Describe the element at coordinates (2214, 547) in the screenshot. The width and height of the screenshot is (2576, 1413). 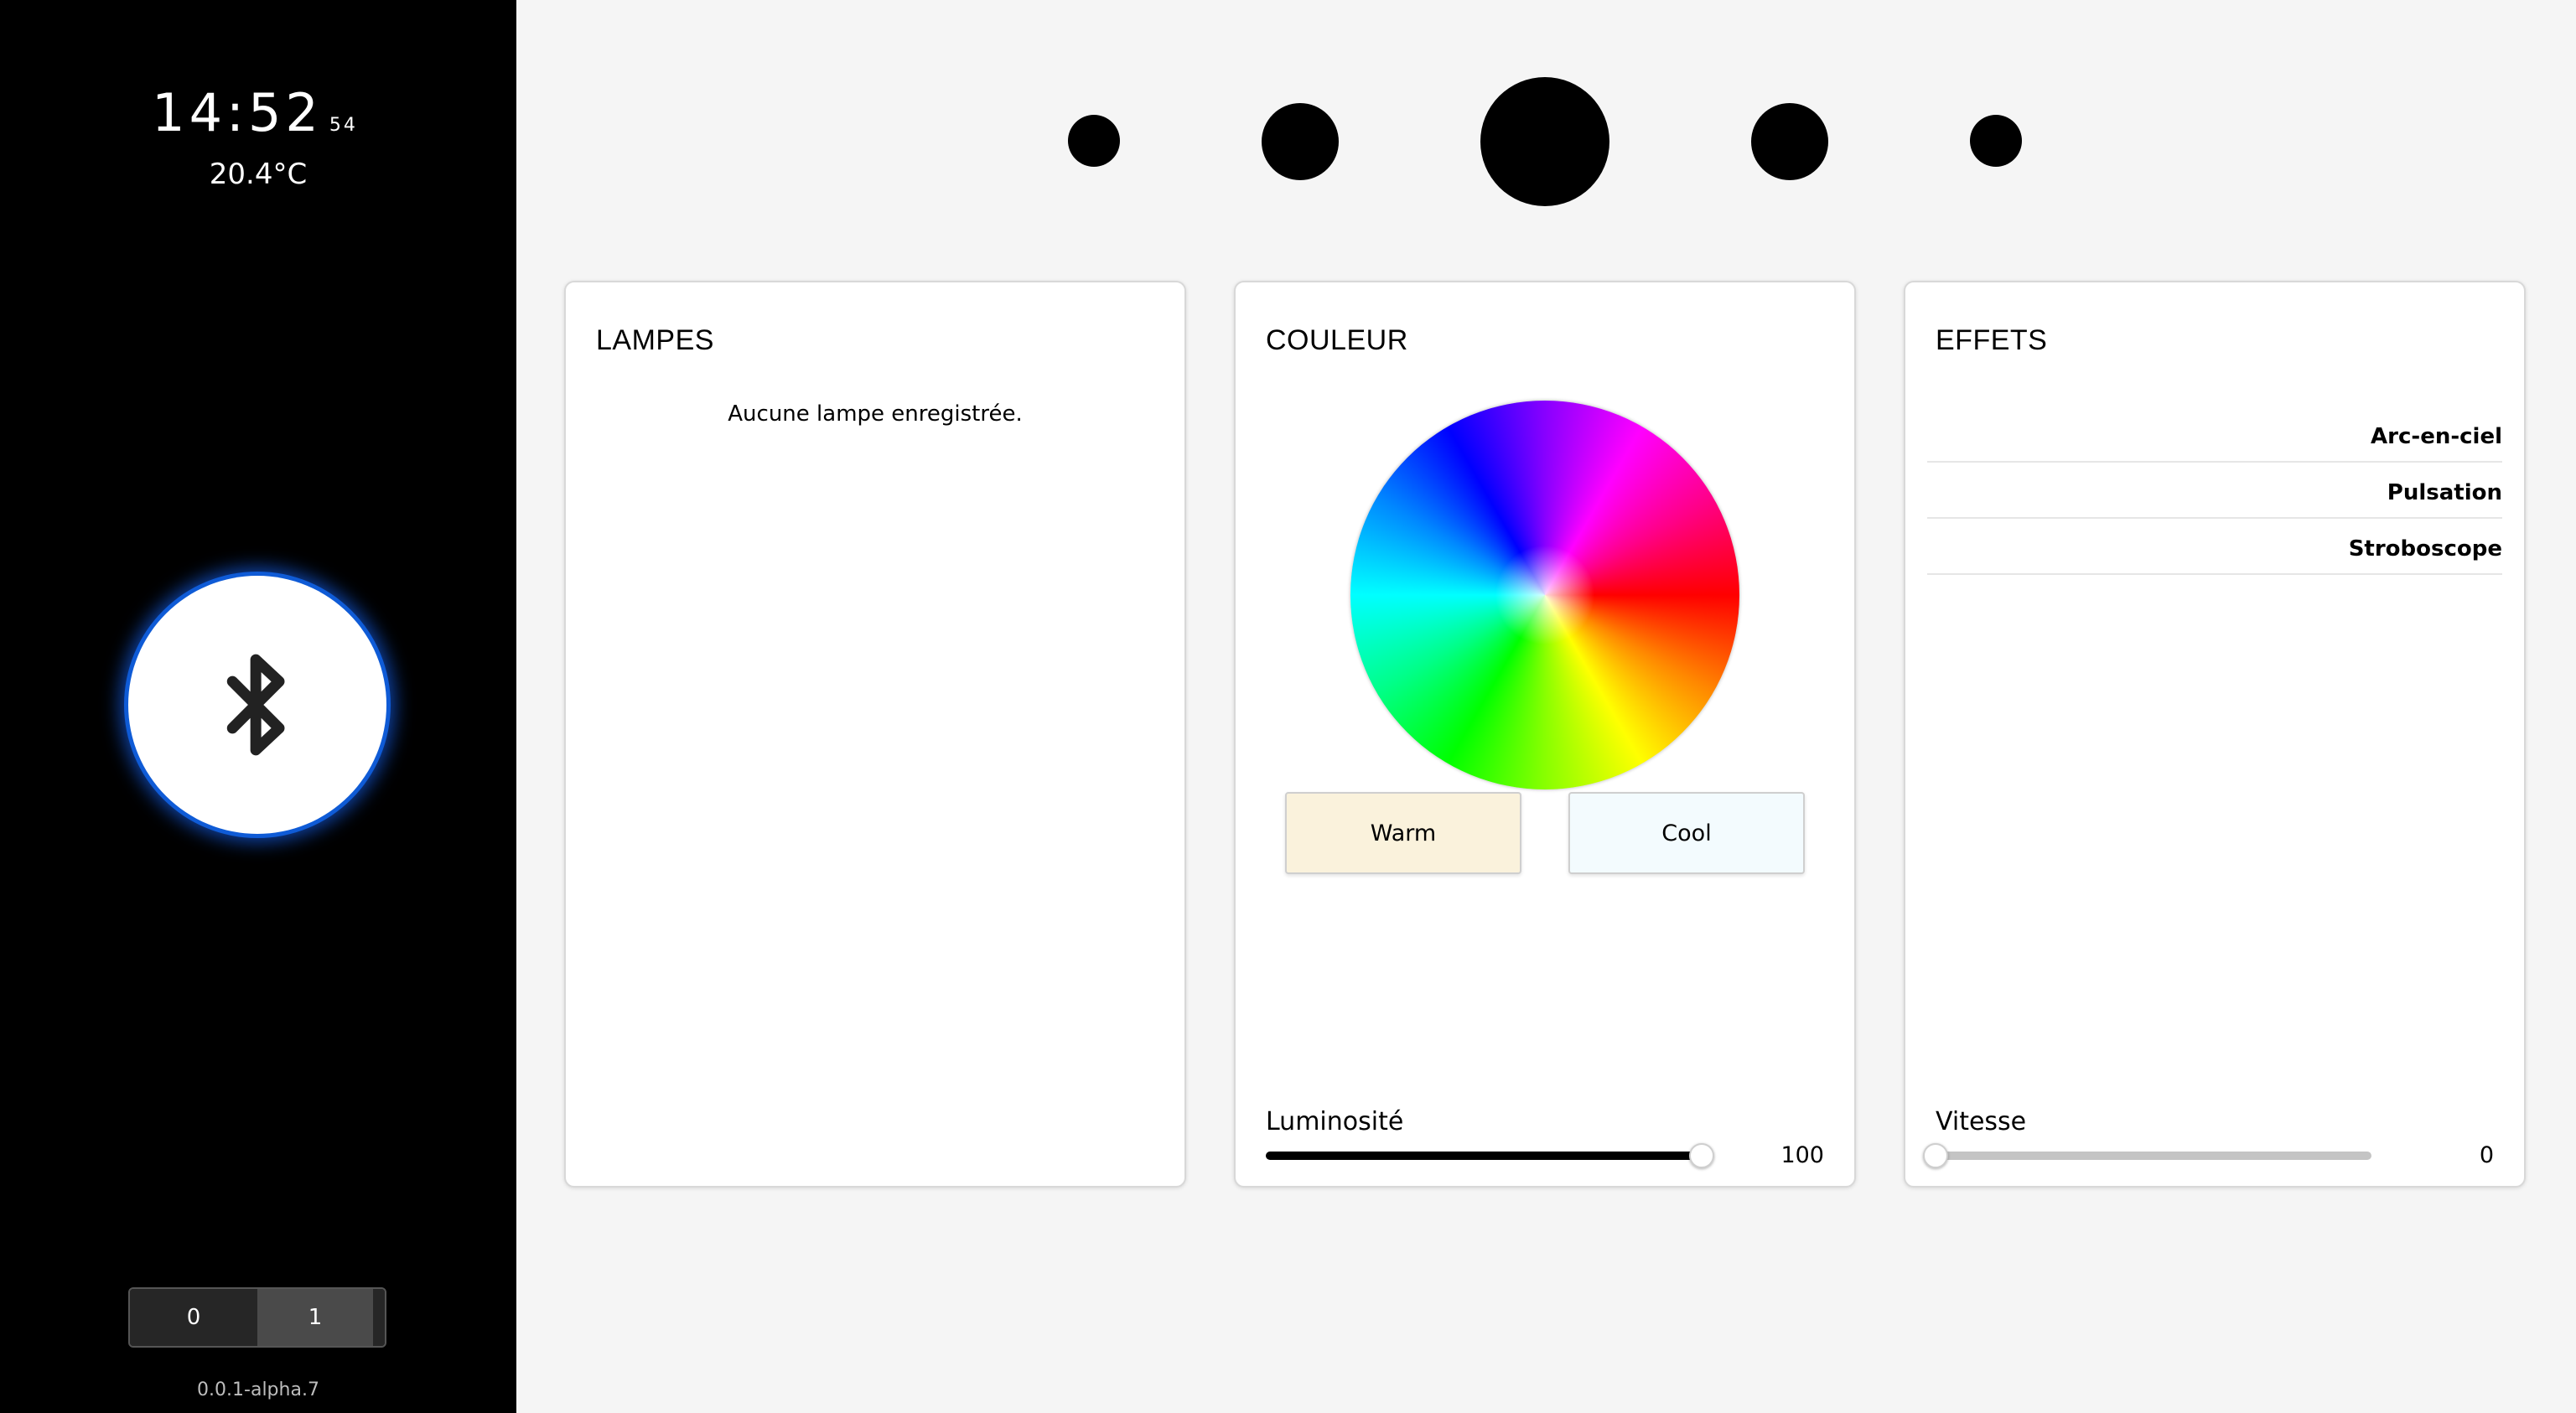
I see `effect-item-stroboscope: Stroboscope` at that location.